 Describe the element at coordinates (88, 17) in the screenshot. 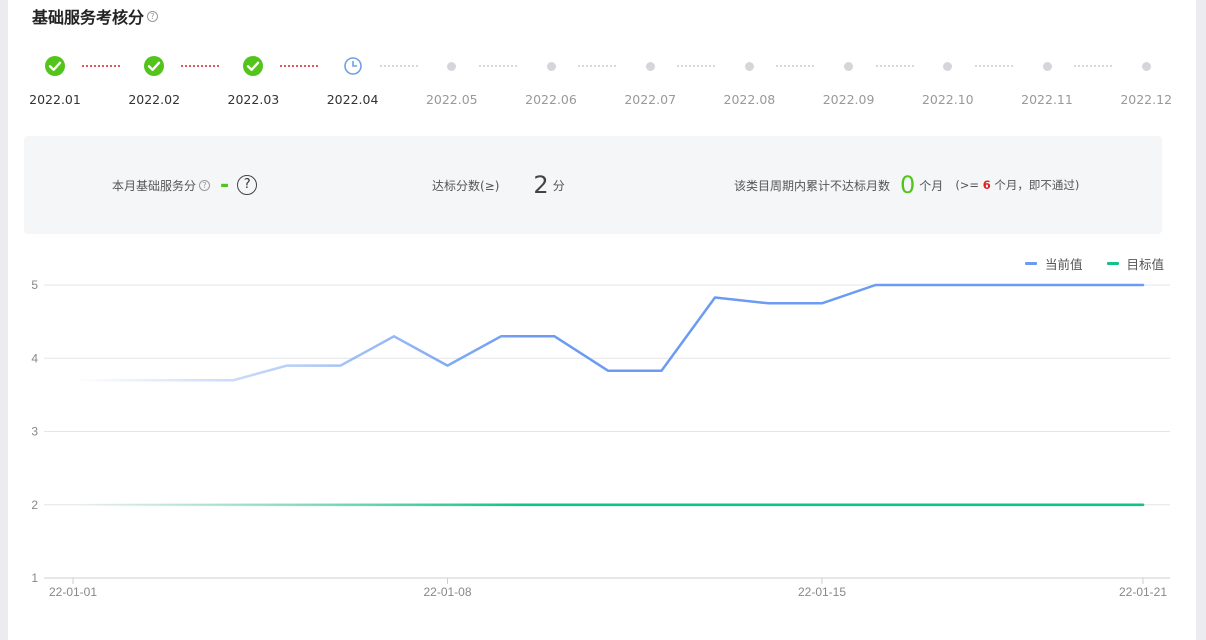

I see `page-title: 基础服务考核分` at that location.